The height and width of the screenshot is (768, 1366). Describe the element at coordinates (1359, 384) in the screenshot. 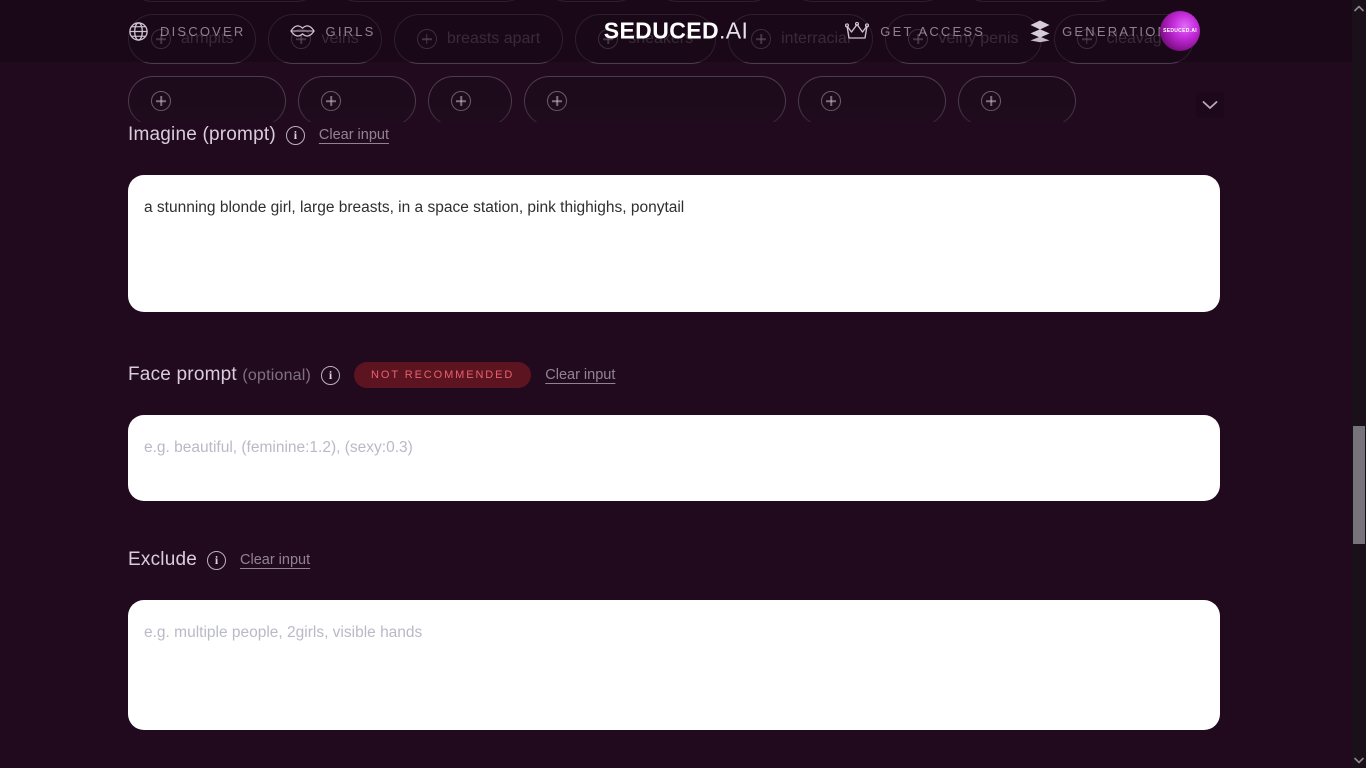

I see `page-scrollbar` at that location.